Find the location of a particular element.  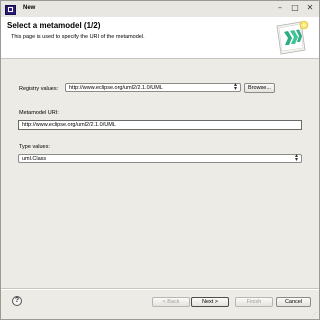

window-title: New is located at coordinates (29, 8).